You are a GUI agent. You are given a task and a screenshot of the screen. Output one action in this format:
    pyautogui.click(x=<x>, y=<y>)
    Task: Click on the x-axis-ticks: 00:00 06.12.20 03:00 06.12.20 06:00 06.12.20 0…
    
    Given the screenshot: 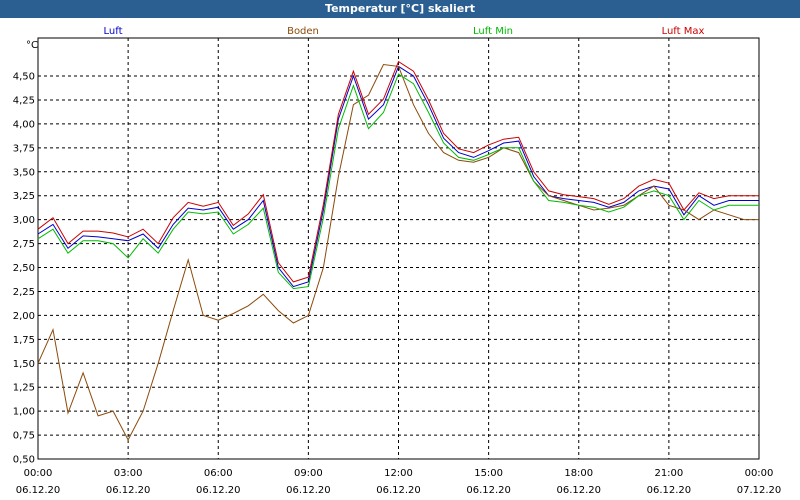 What is the action you would take?
    pyautogui.click(x=399, y=482)
    